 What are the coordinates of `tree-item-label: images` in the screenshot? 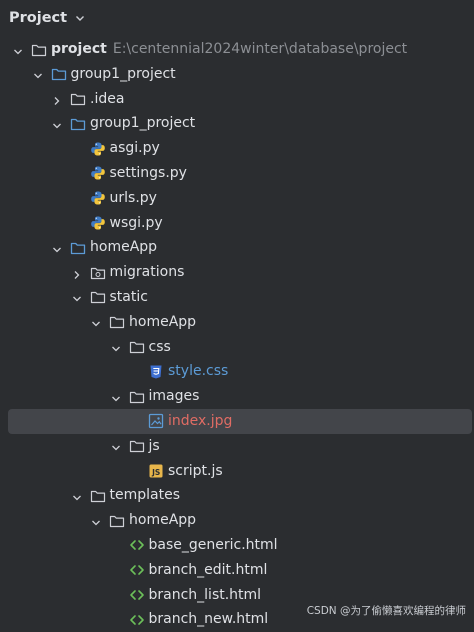 It's located at (174, 396).